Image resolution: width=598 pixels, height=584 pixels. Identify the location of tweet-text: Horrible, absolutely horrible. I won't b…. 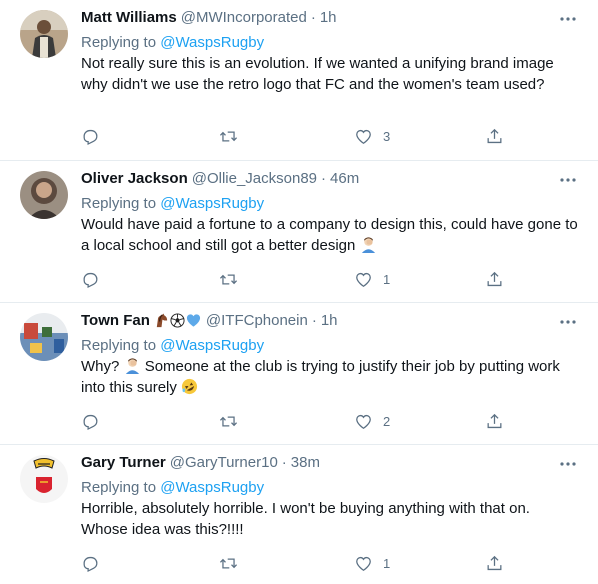
(305, 519).